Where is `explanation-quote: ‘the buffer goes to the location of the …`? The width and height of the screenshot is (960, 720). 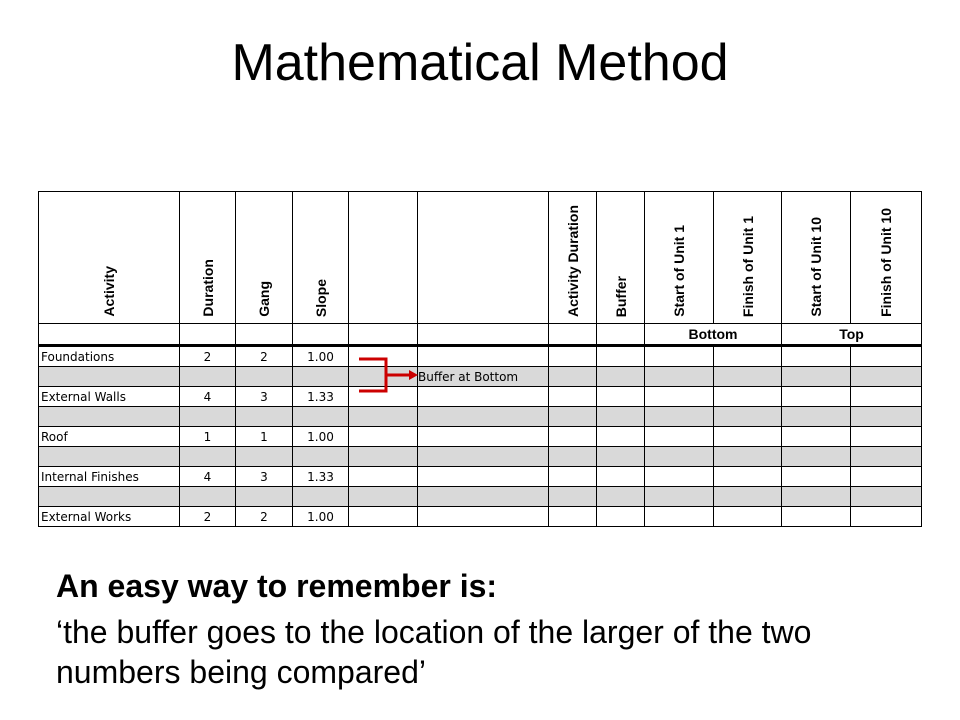 explanation-quote: ‘the buffer goes to the location of the … is located at coordinates (434, 652).